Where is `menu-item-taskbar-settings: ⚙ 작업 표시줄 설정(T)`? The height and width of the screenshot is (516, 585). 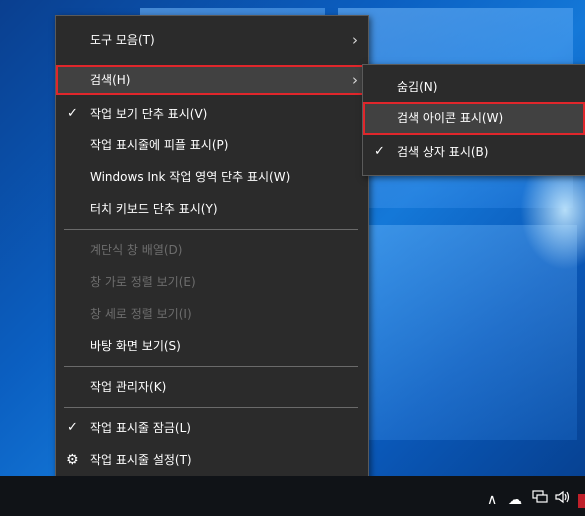 menu-item-taskbar-settings: ⚙ 작업 표시줄 설정(T) is located at coordinates (212, 460).